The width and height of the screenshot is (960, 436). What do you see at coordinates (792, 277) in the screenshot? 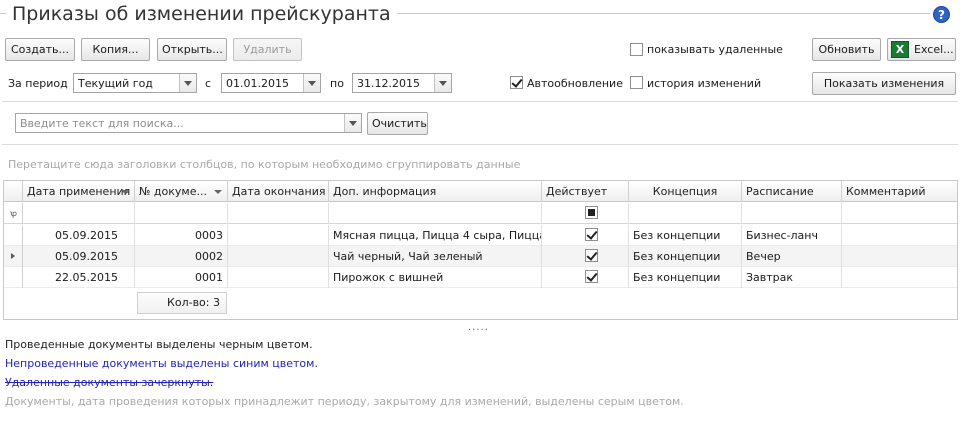
I see `cell-schedule: Завтрак` at bounding box center [792, 277].